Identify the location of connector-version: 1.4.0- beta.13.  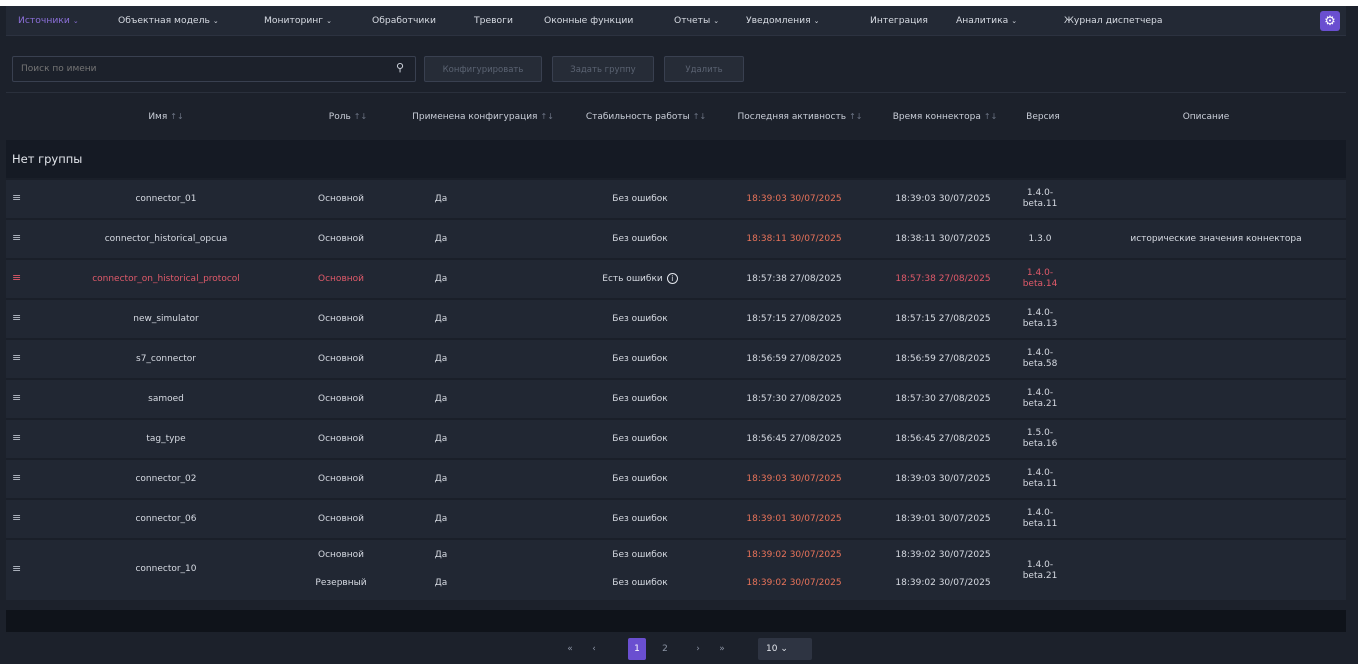
(1040, 318).